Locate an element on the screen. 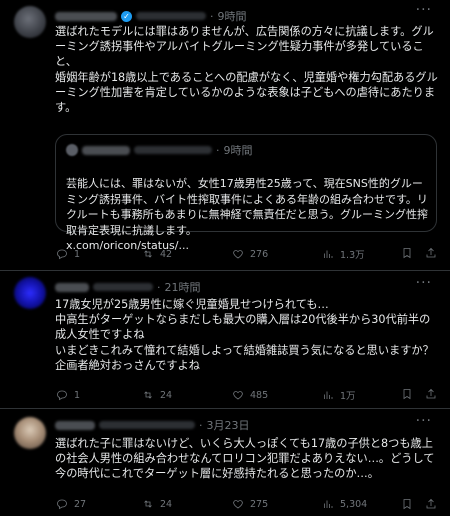  quote-time: 9時間 is located at coordinates (238, 150).